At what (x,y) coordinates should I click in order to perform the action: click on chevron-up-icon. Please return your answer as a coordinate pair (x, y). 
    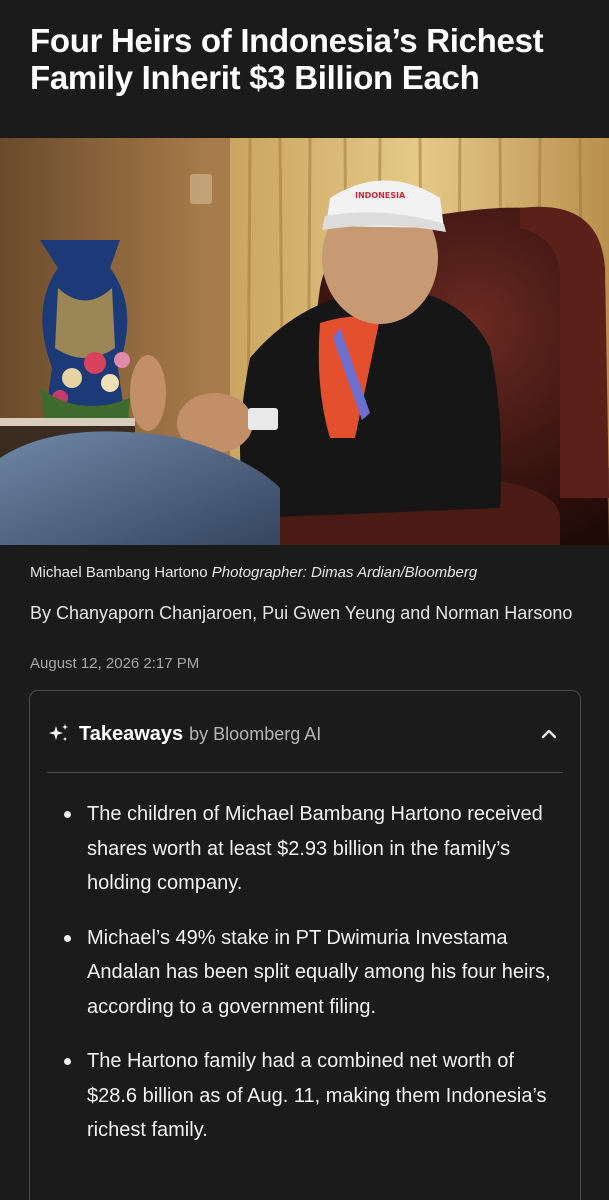
    Looking at the image, I should click on (549, 734).